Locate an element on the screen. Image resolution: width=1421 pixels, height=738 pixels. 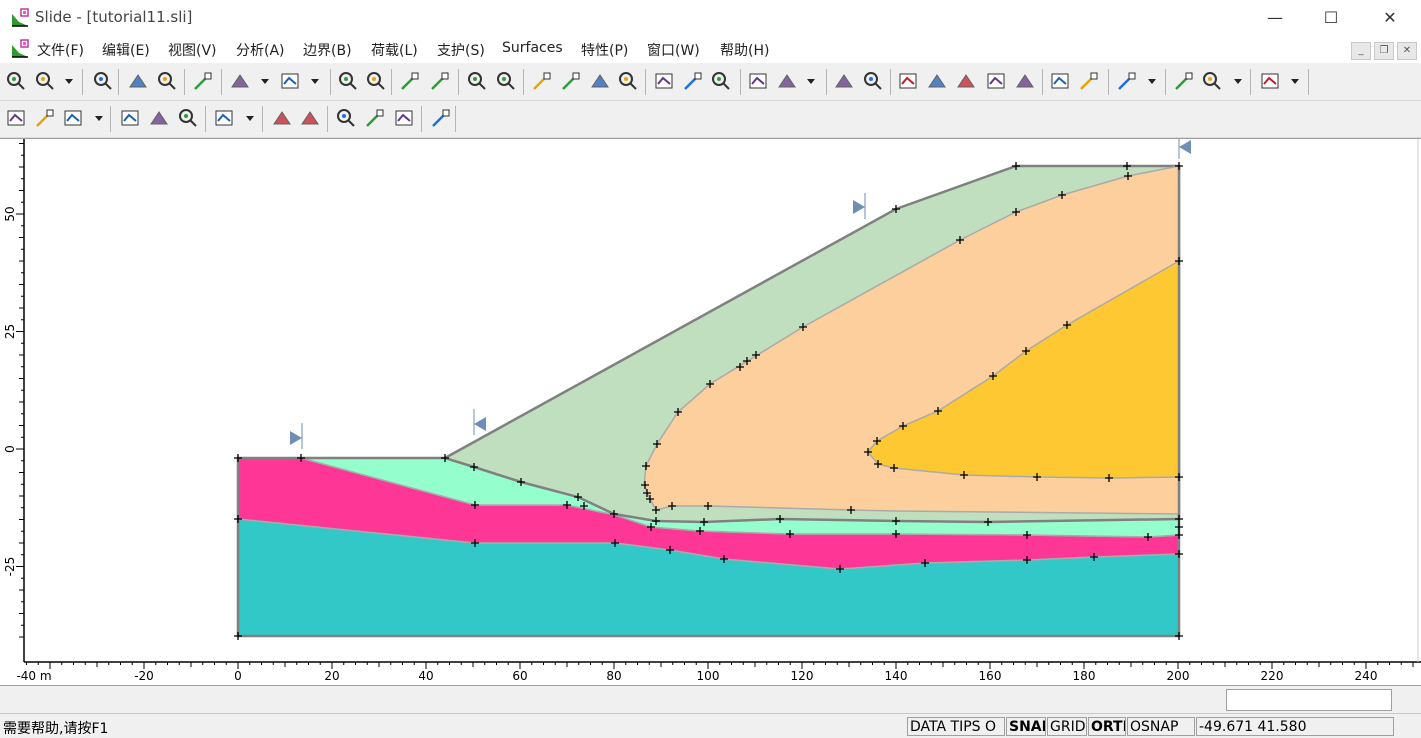
menu-view: 视图(V) is located at coordinates (192, 50).